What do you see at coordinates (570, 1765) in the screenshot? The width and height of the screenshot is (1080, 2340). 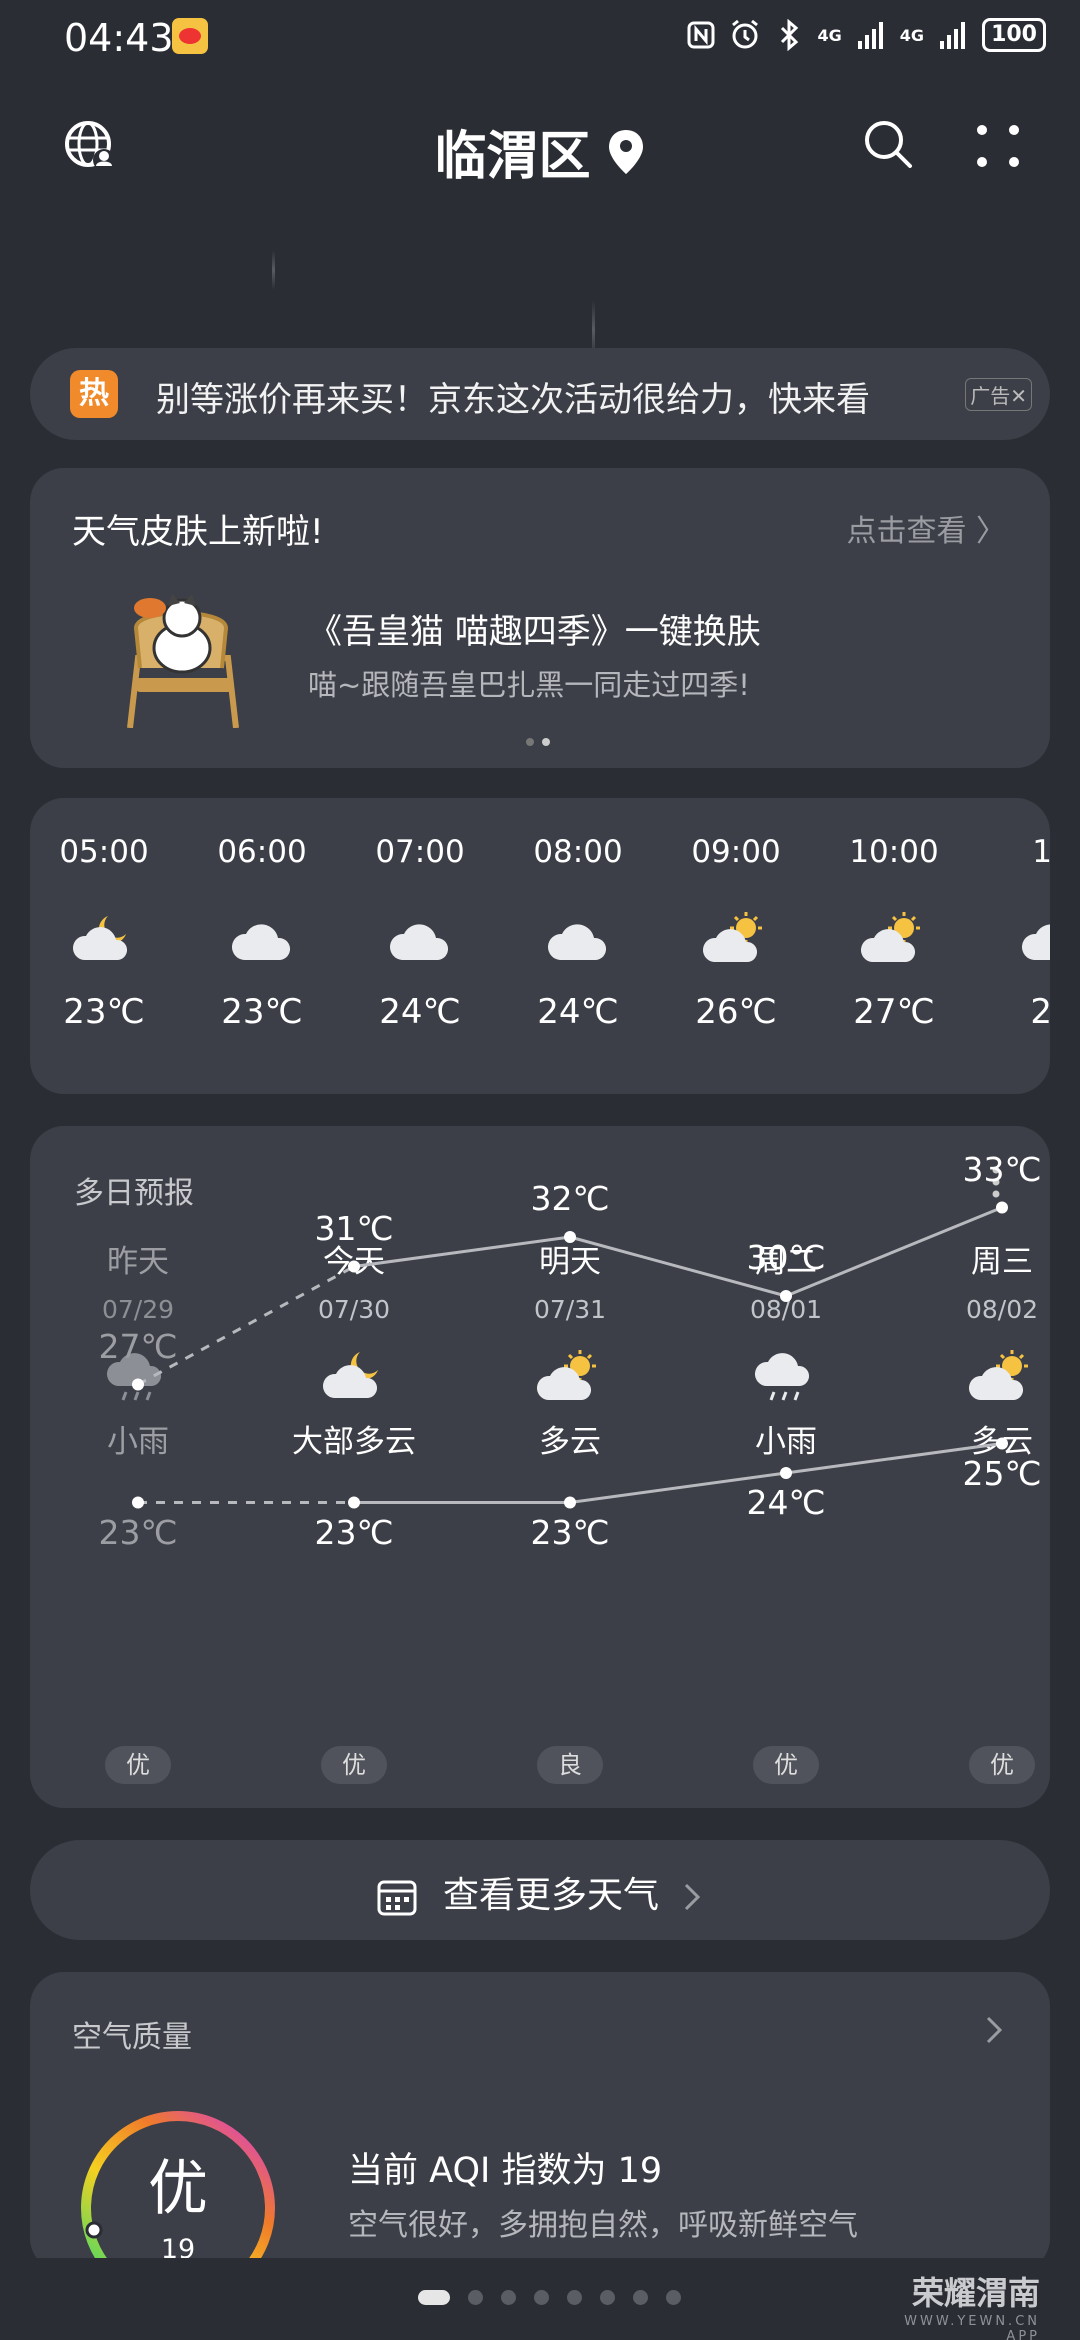 I see `day-aqi-badge: 良` at bounding box center [570, 1765].